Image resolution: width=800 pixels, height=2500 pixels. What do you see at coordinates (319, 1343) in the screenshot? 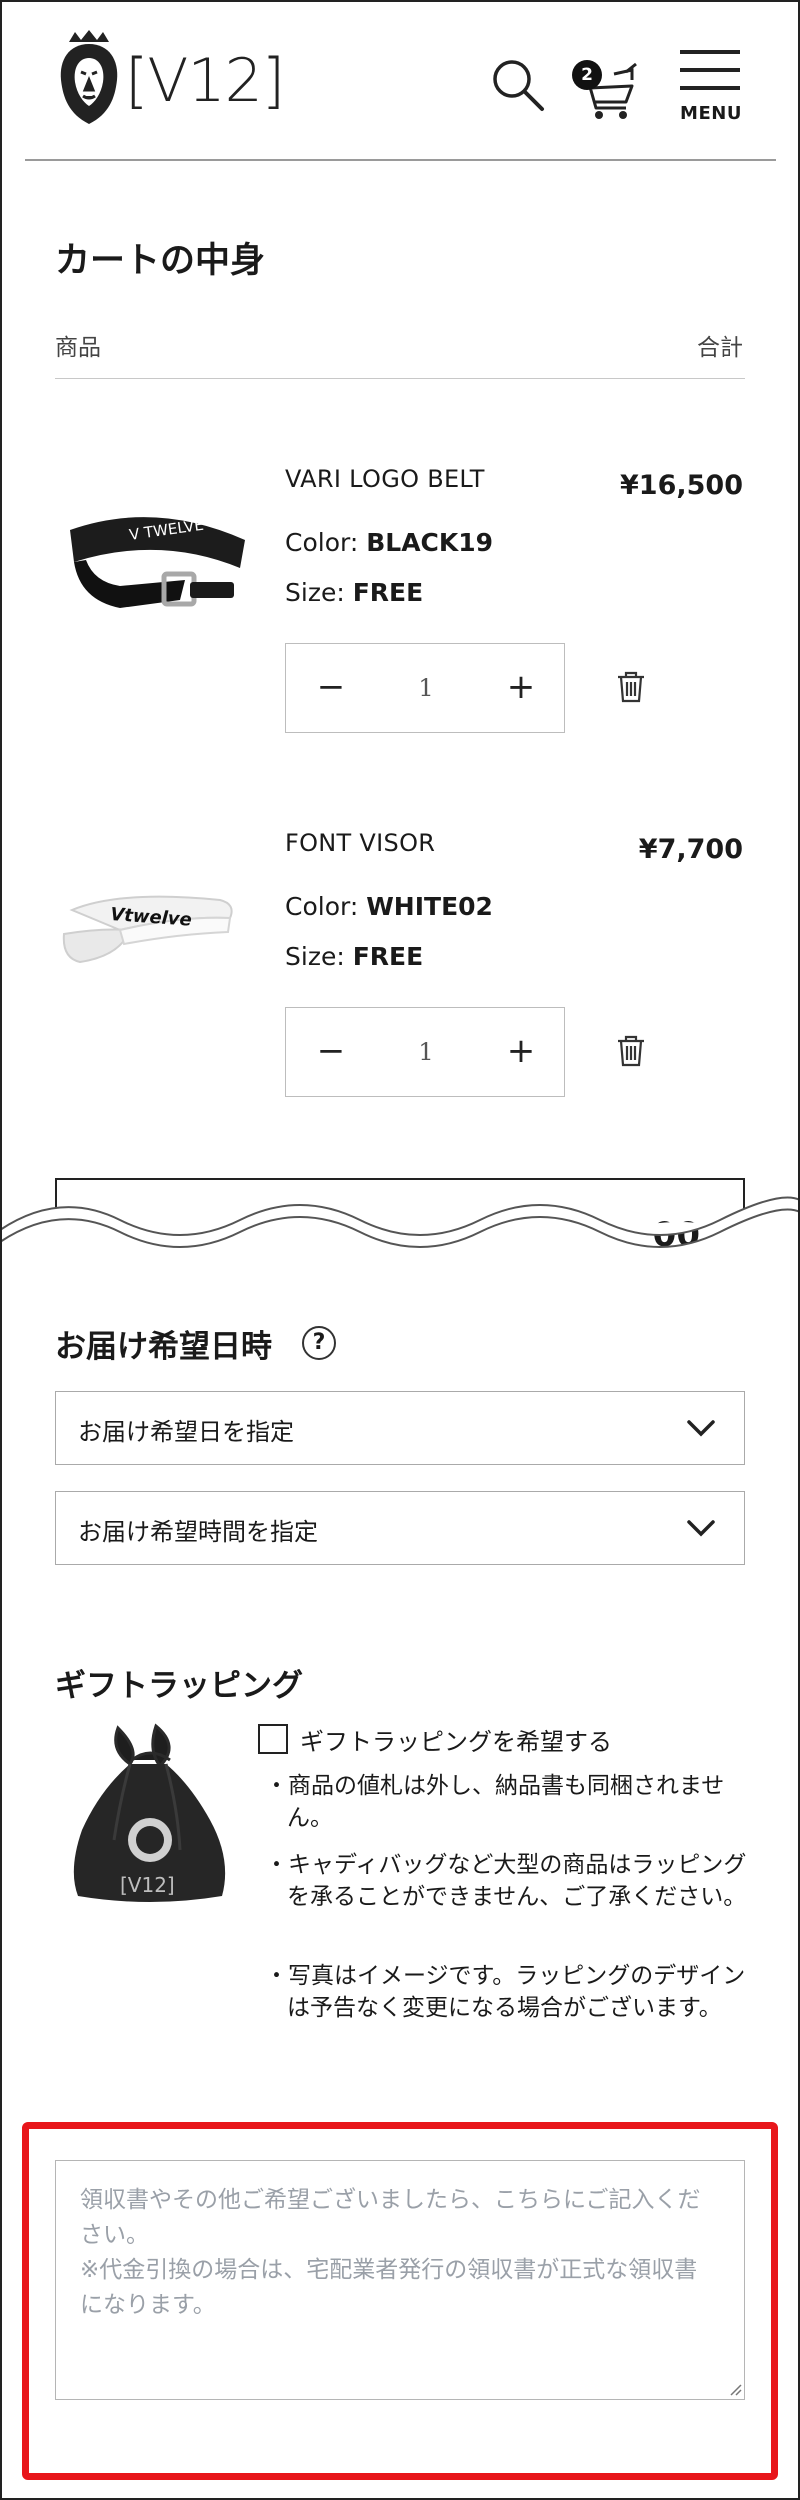
I see `help-icon: ?` at bounding box center [319, 1343].